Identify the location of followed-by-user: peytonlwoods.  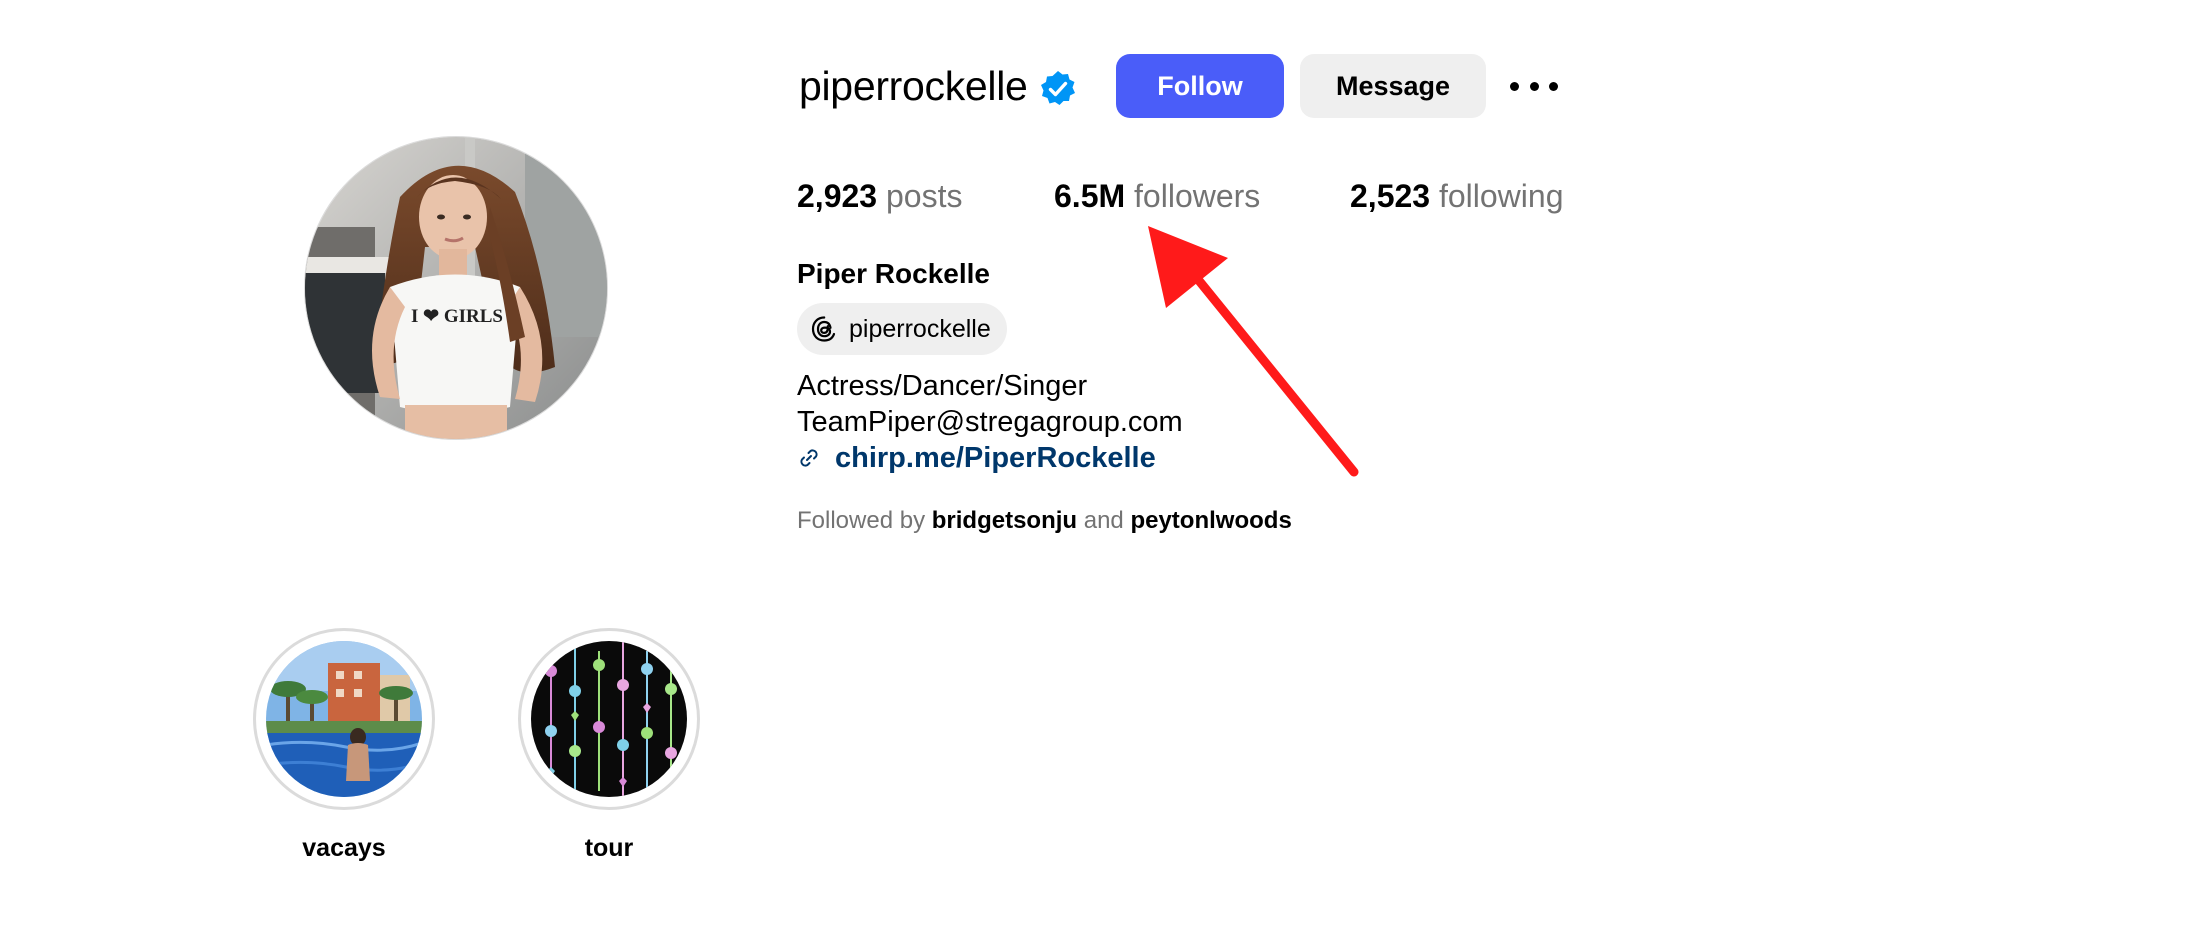
(1210, 520).